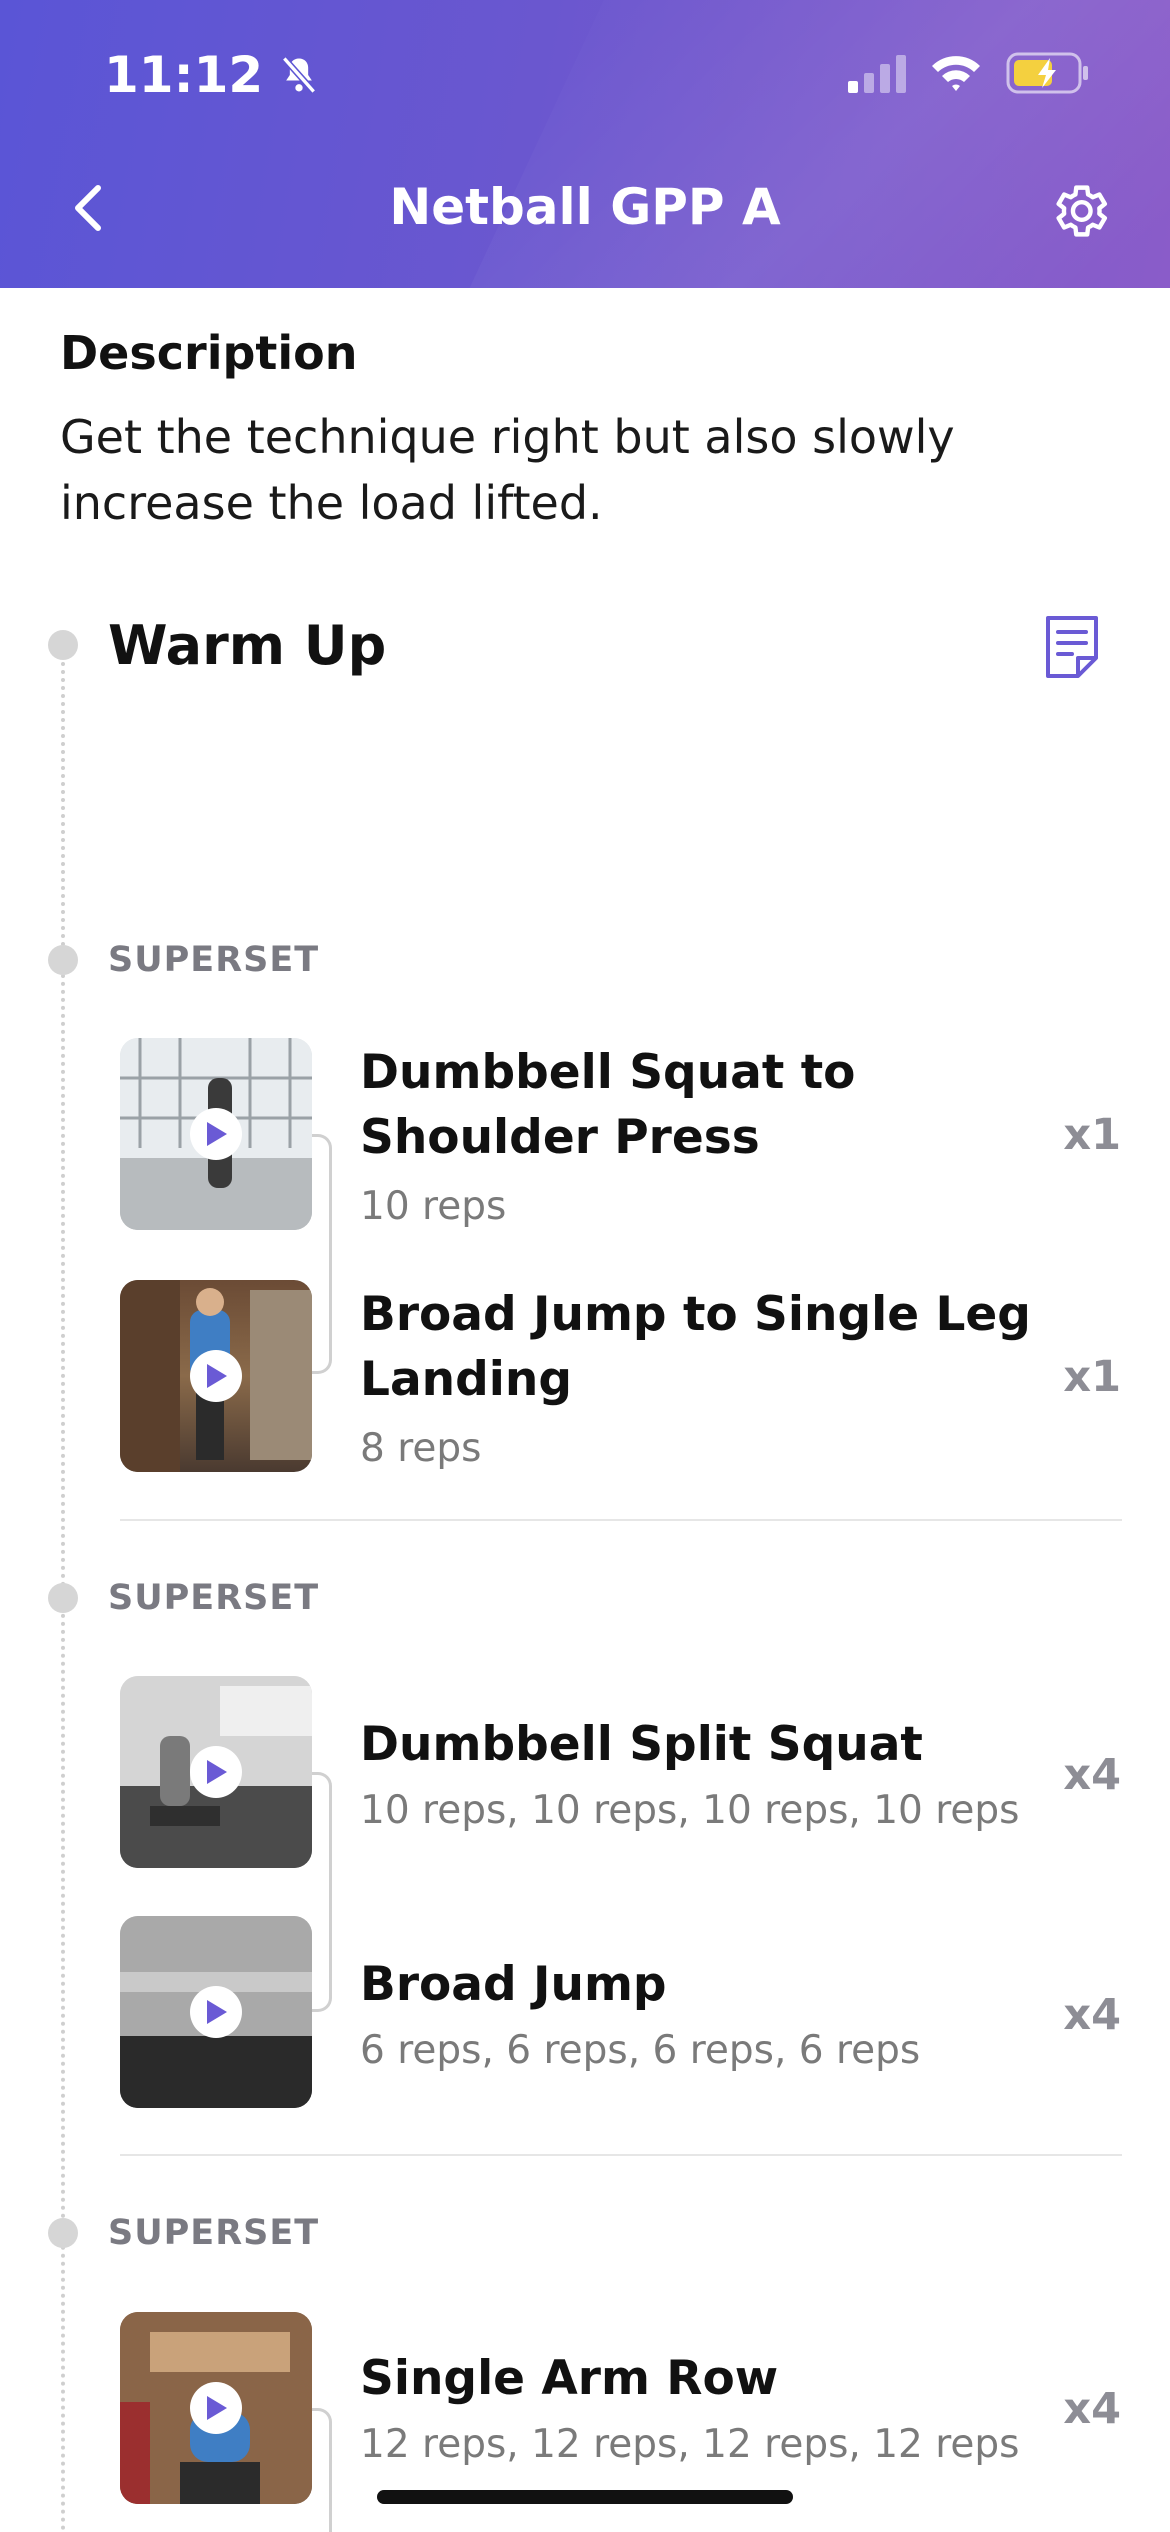 Image resolution: width=1170 pixels, height=2532 pixels. Describe the element at coordinates (1047, 73) in the screenshot. I see `battery-charging-icon` at that location.